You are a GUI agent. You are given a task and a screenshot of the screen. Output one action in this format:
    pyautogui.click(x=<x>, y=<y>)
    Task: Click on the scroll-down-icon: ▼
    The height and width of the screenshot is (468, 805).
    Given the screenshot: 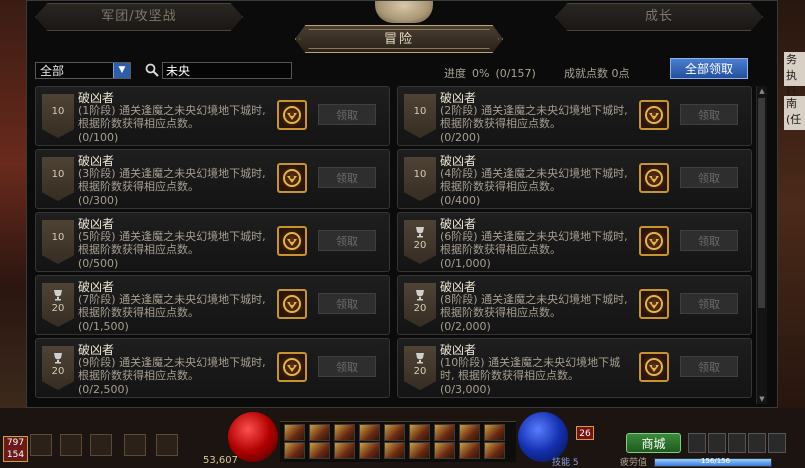 What is the action you would take?
    pyautogui.click(x=762, y=399)
    